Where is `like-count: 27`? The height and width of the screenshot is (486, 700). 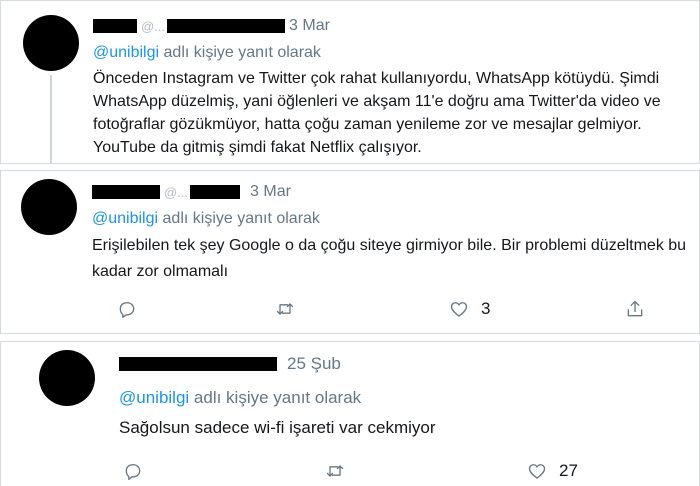 like-count: 27 is located at coordinates (568, 470).